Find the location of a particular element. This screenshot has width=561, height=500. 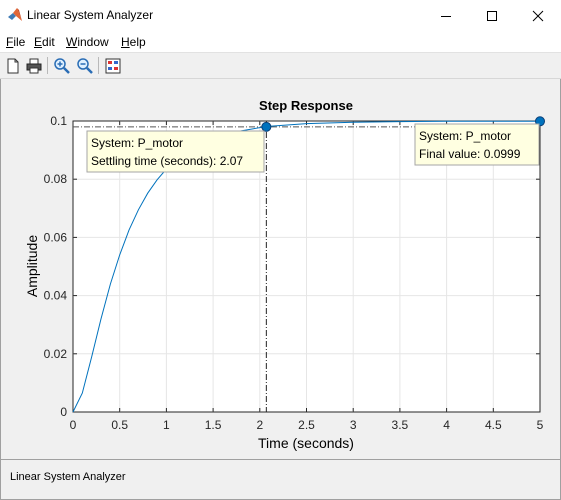

zoom-out-icon is located at coordinates (85, 66).